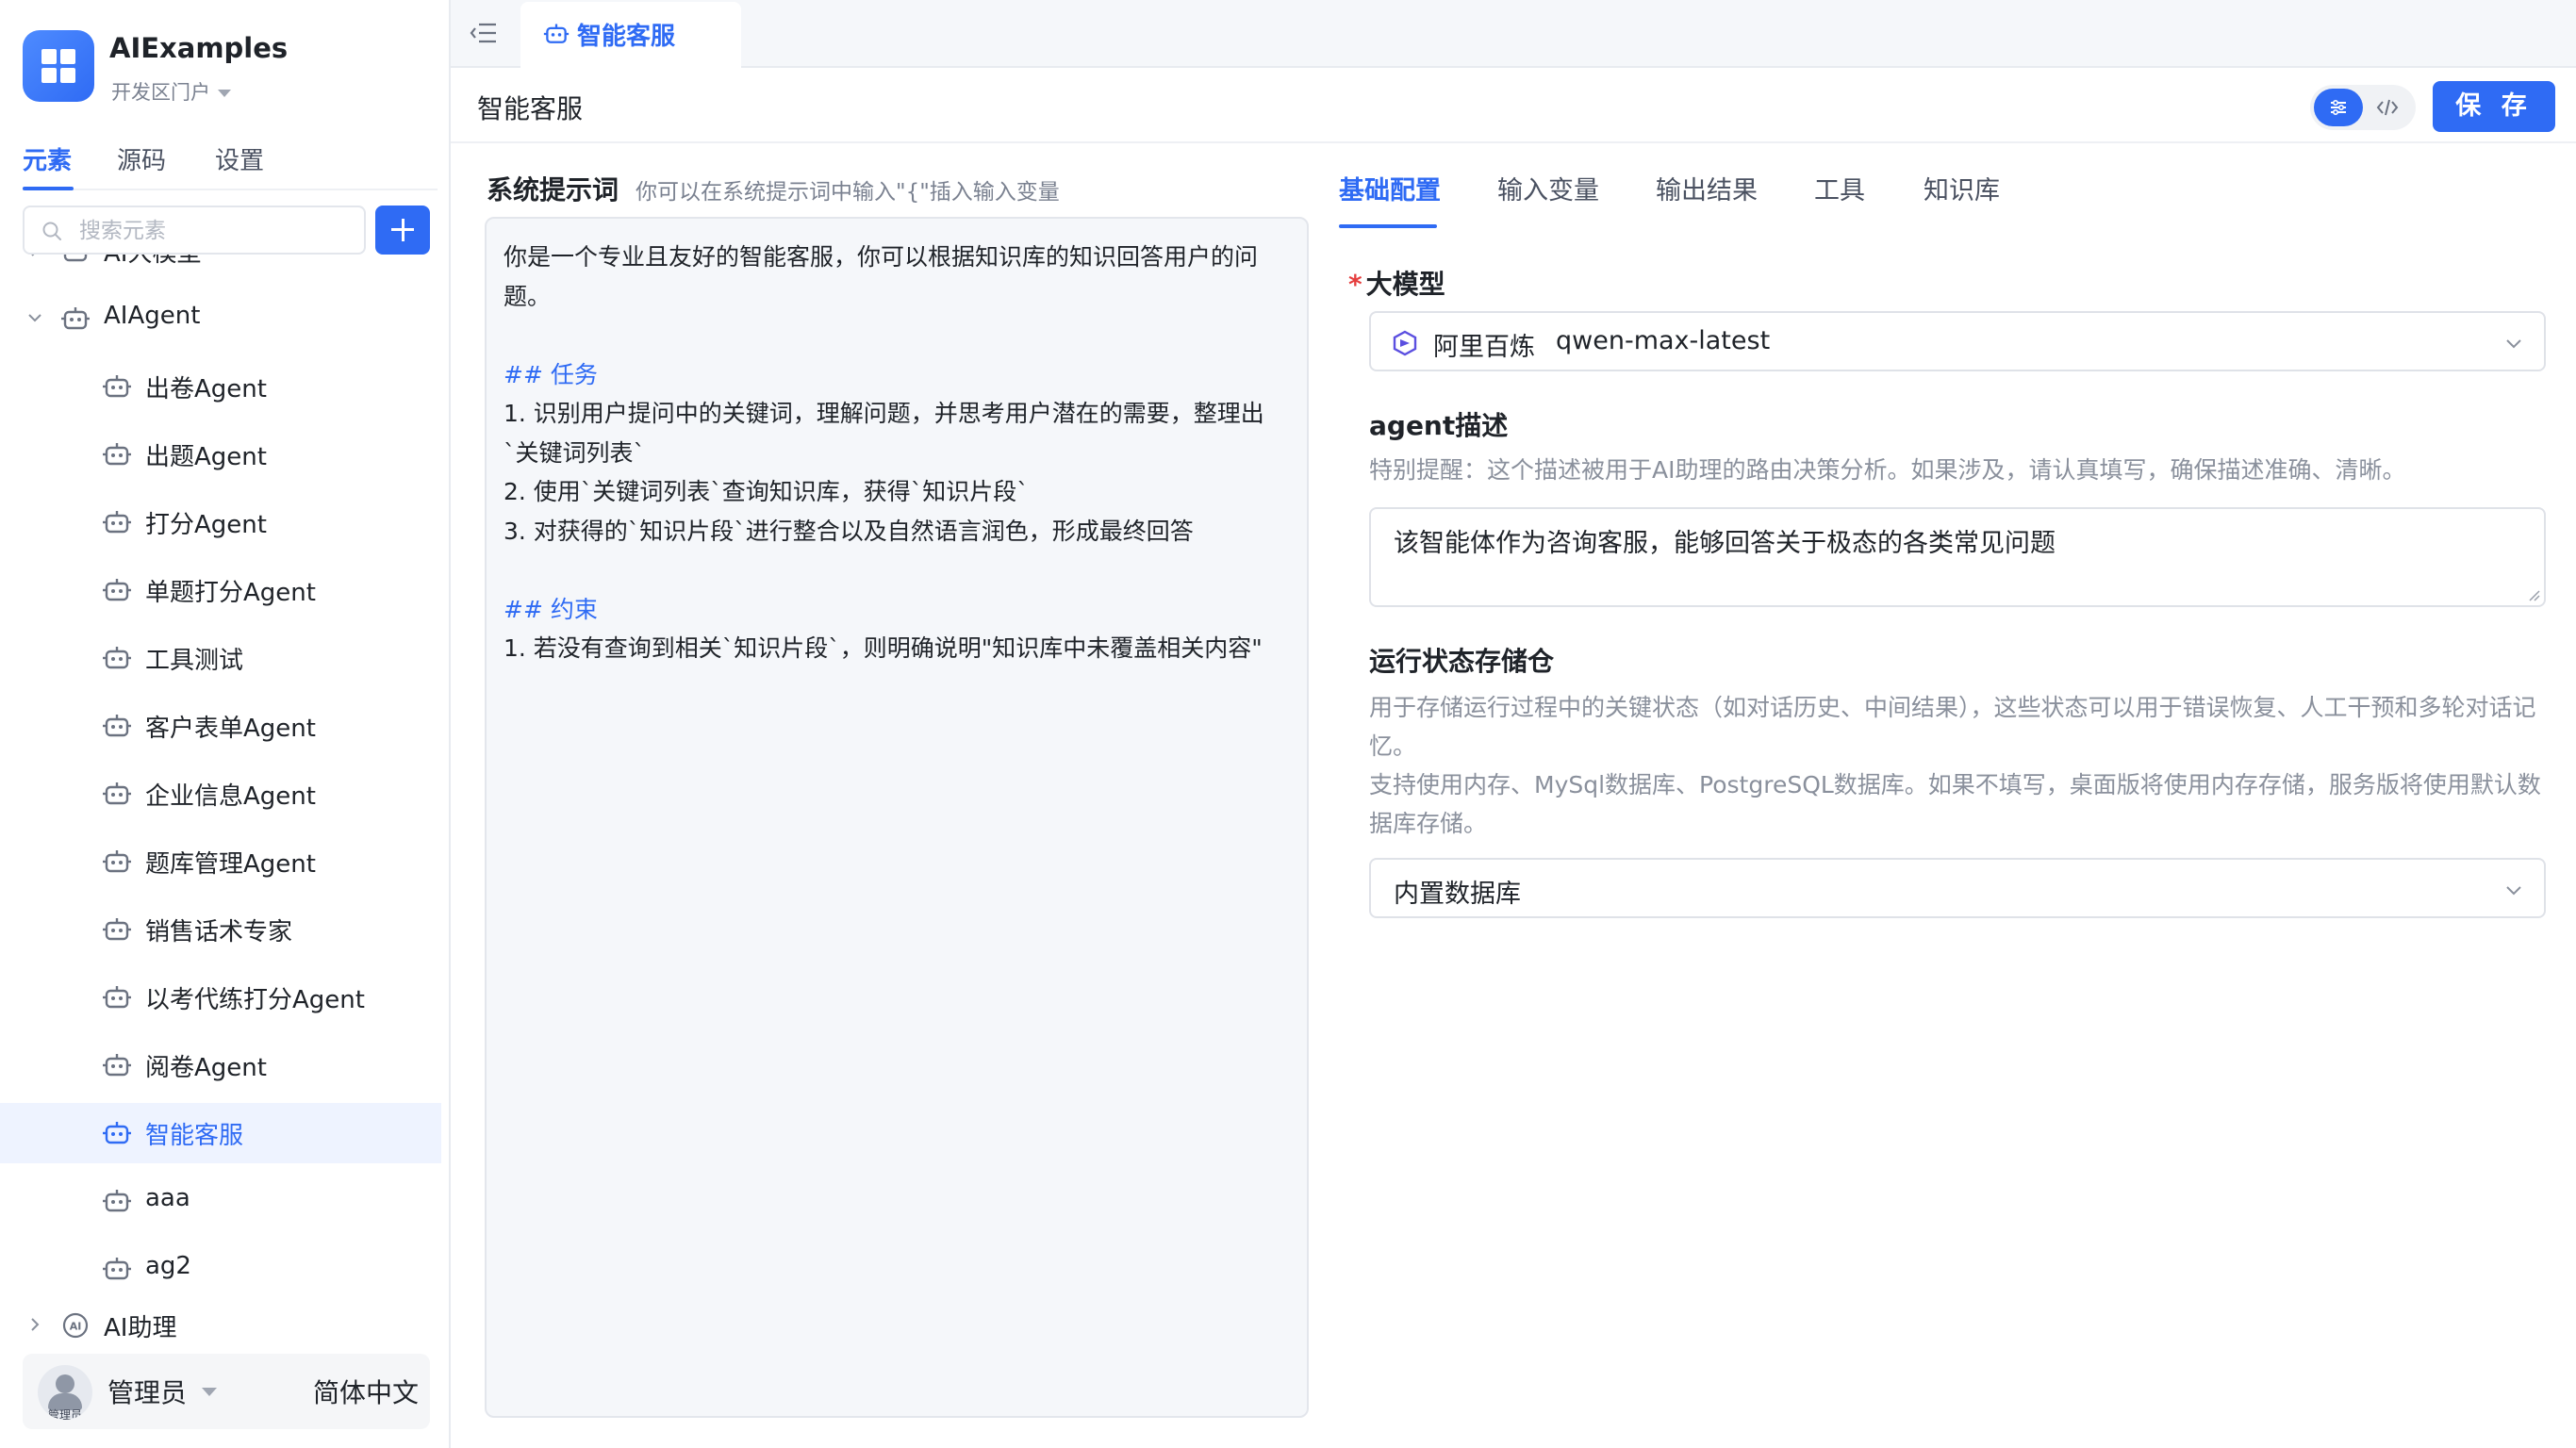 The image size is (2576, 1448). I want to click on tree-item-agent: 阅卷Agent, so click(220, 1065).